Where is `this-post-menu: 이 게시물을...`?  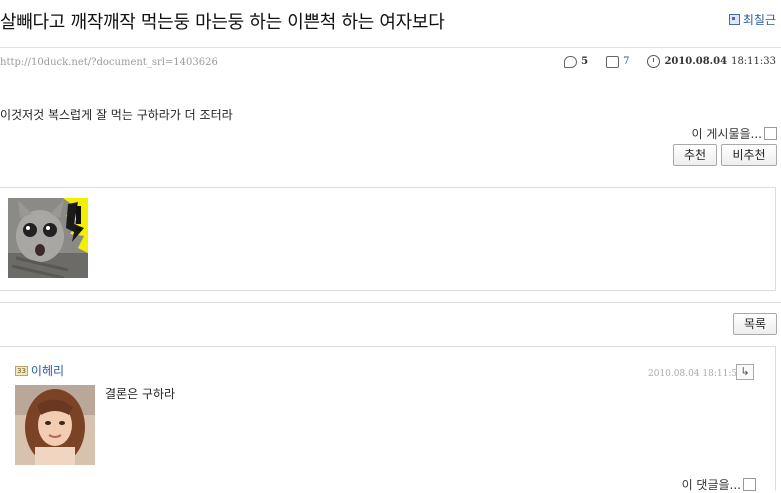 this-post-menu: 이 게시물을... is located at coordinates (734, 133).